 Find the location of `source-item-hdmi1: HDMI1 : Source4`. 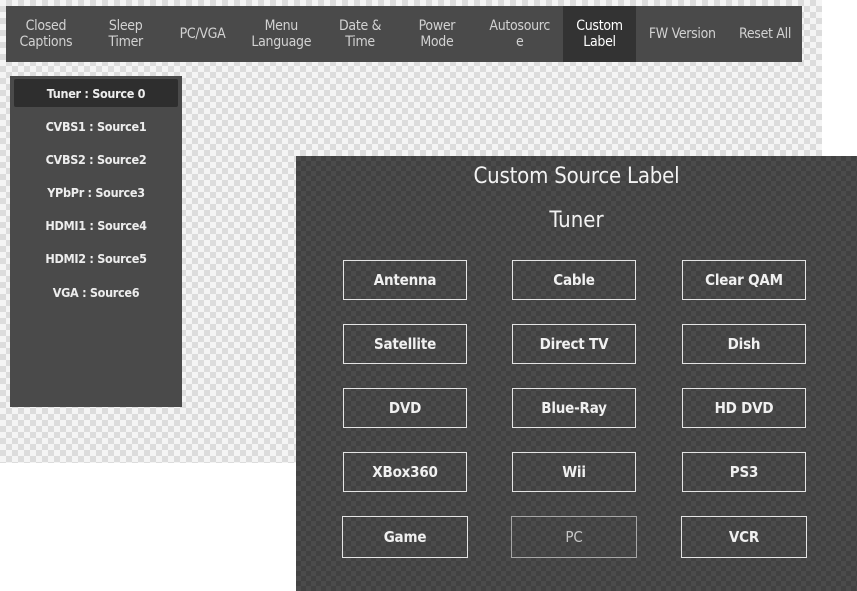

source-item-hdmi1: HDMI1 : Source4 is located at coordinates (96, 225).